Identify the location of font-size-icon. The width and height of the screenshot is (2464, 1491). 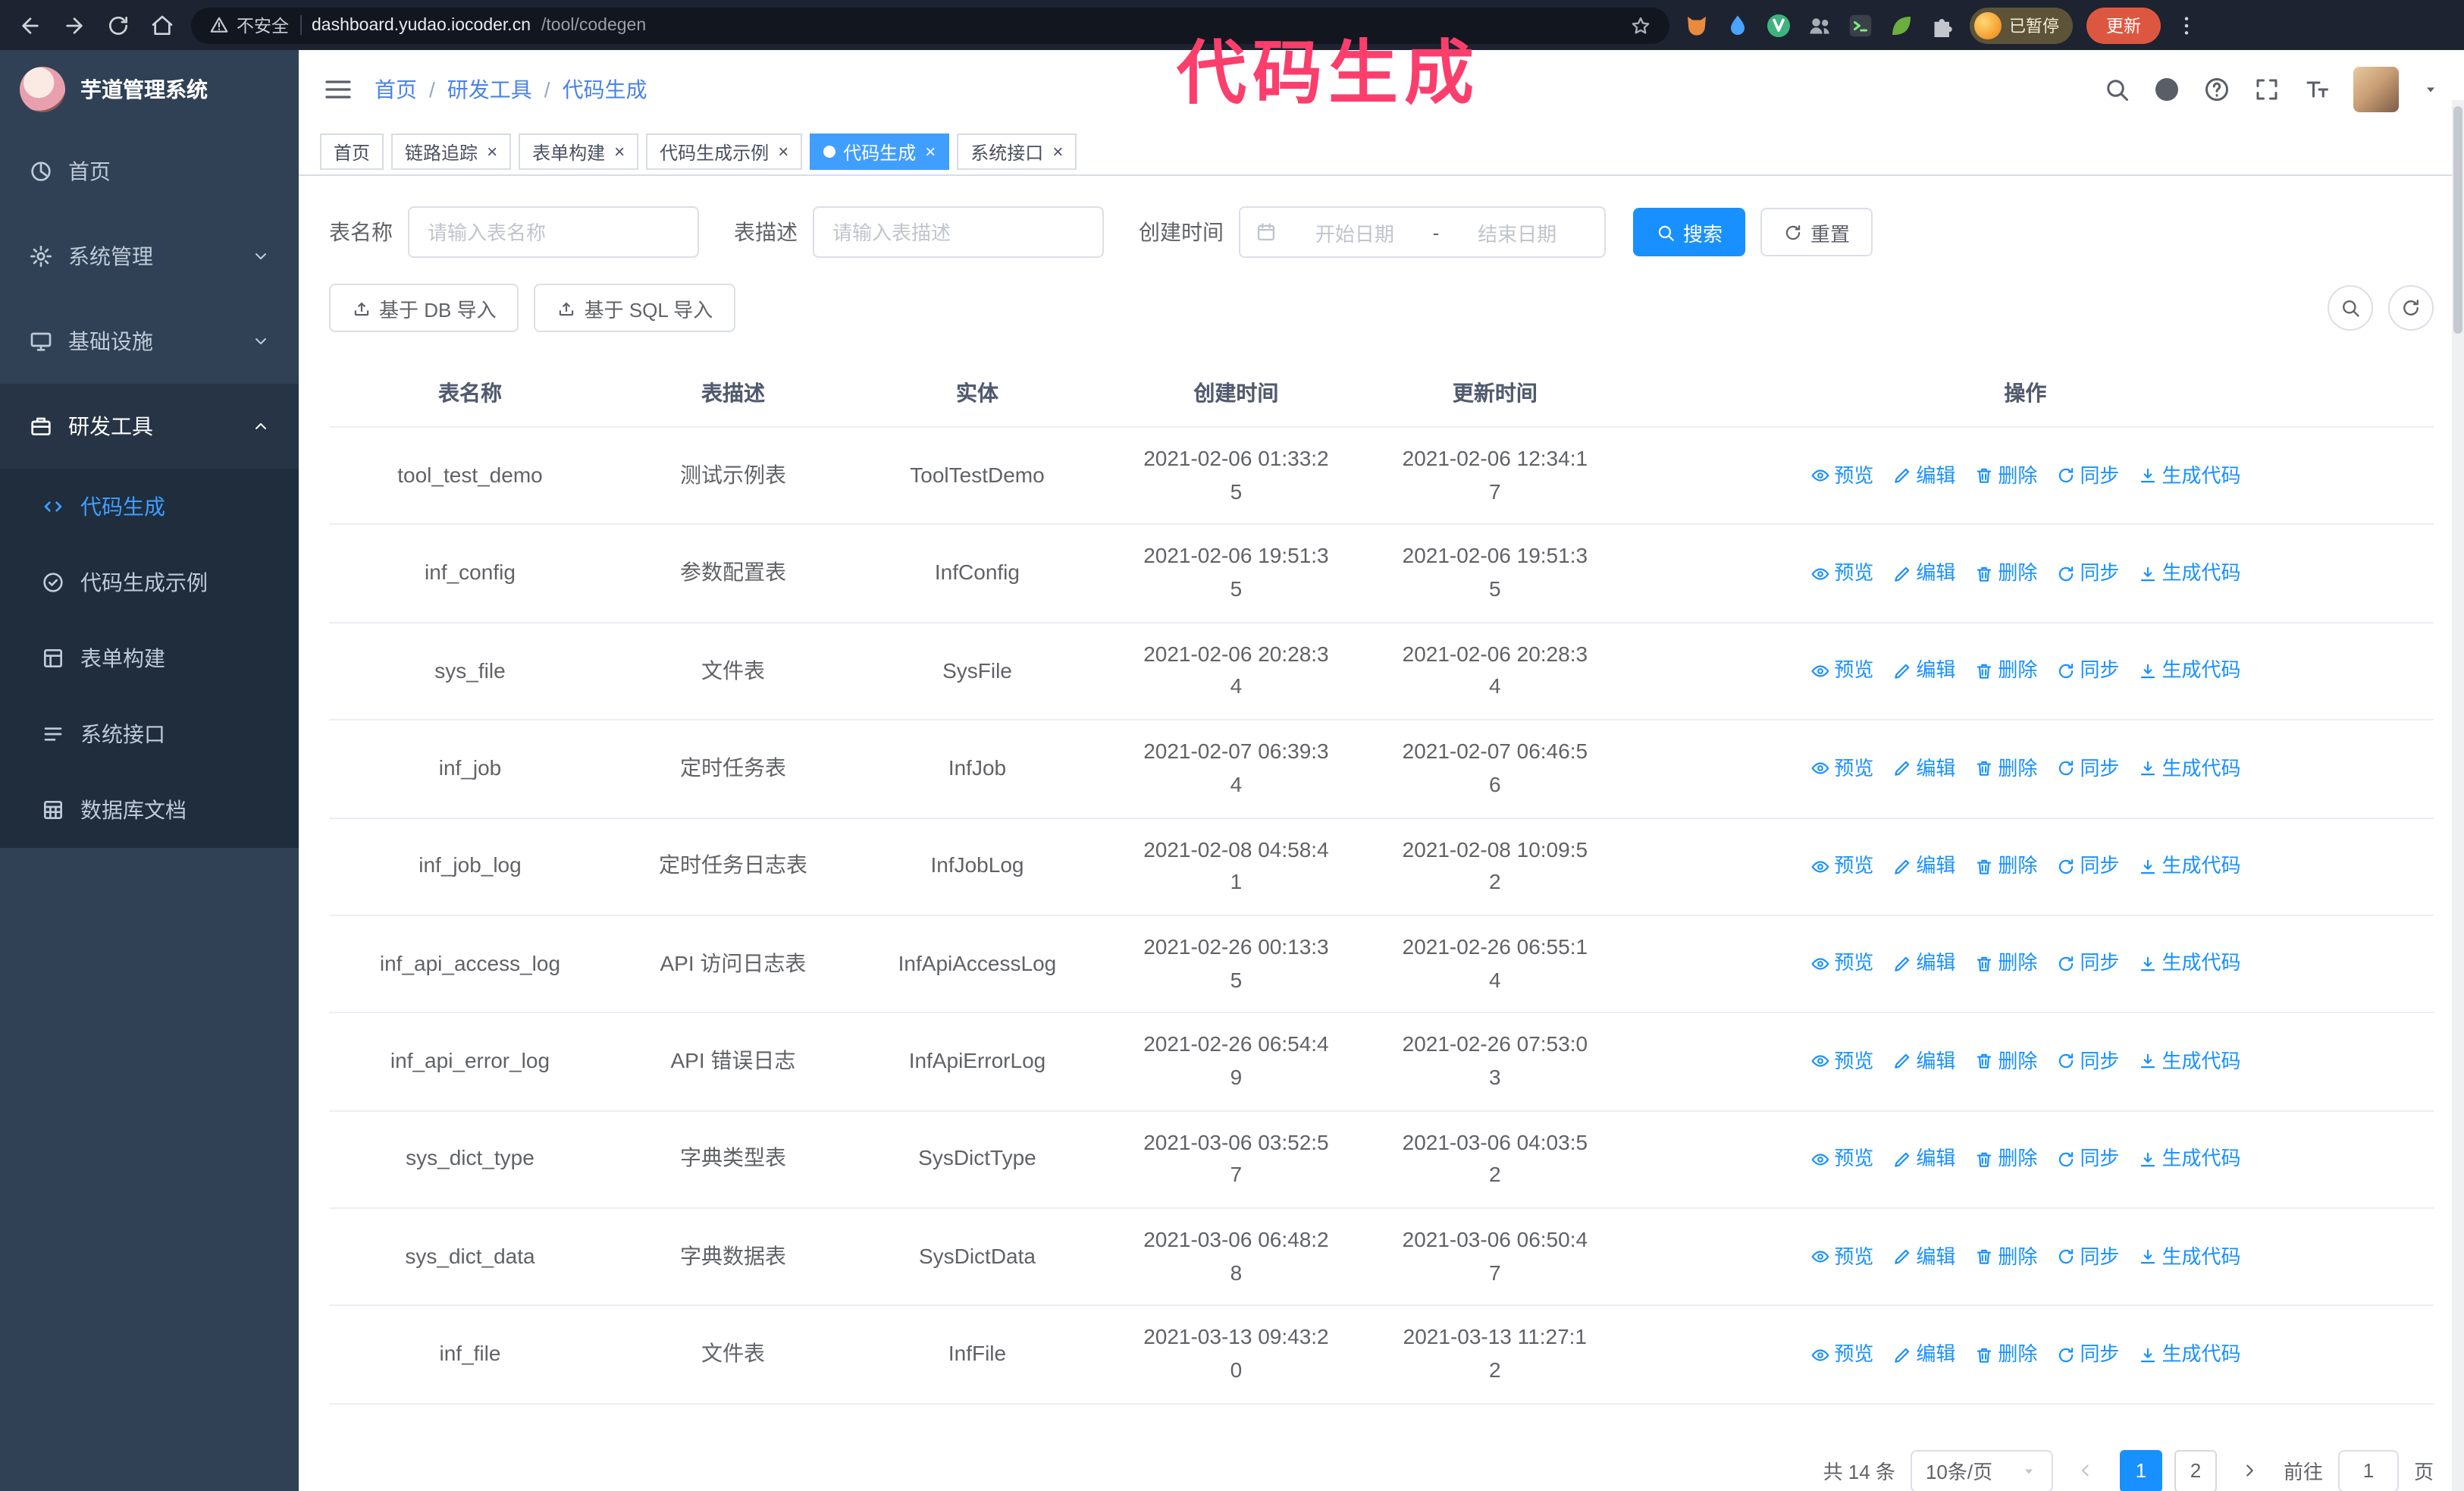
(2317, 89).